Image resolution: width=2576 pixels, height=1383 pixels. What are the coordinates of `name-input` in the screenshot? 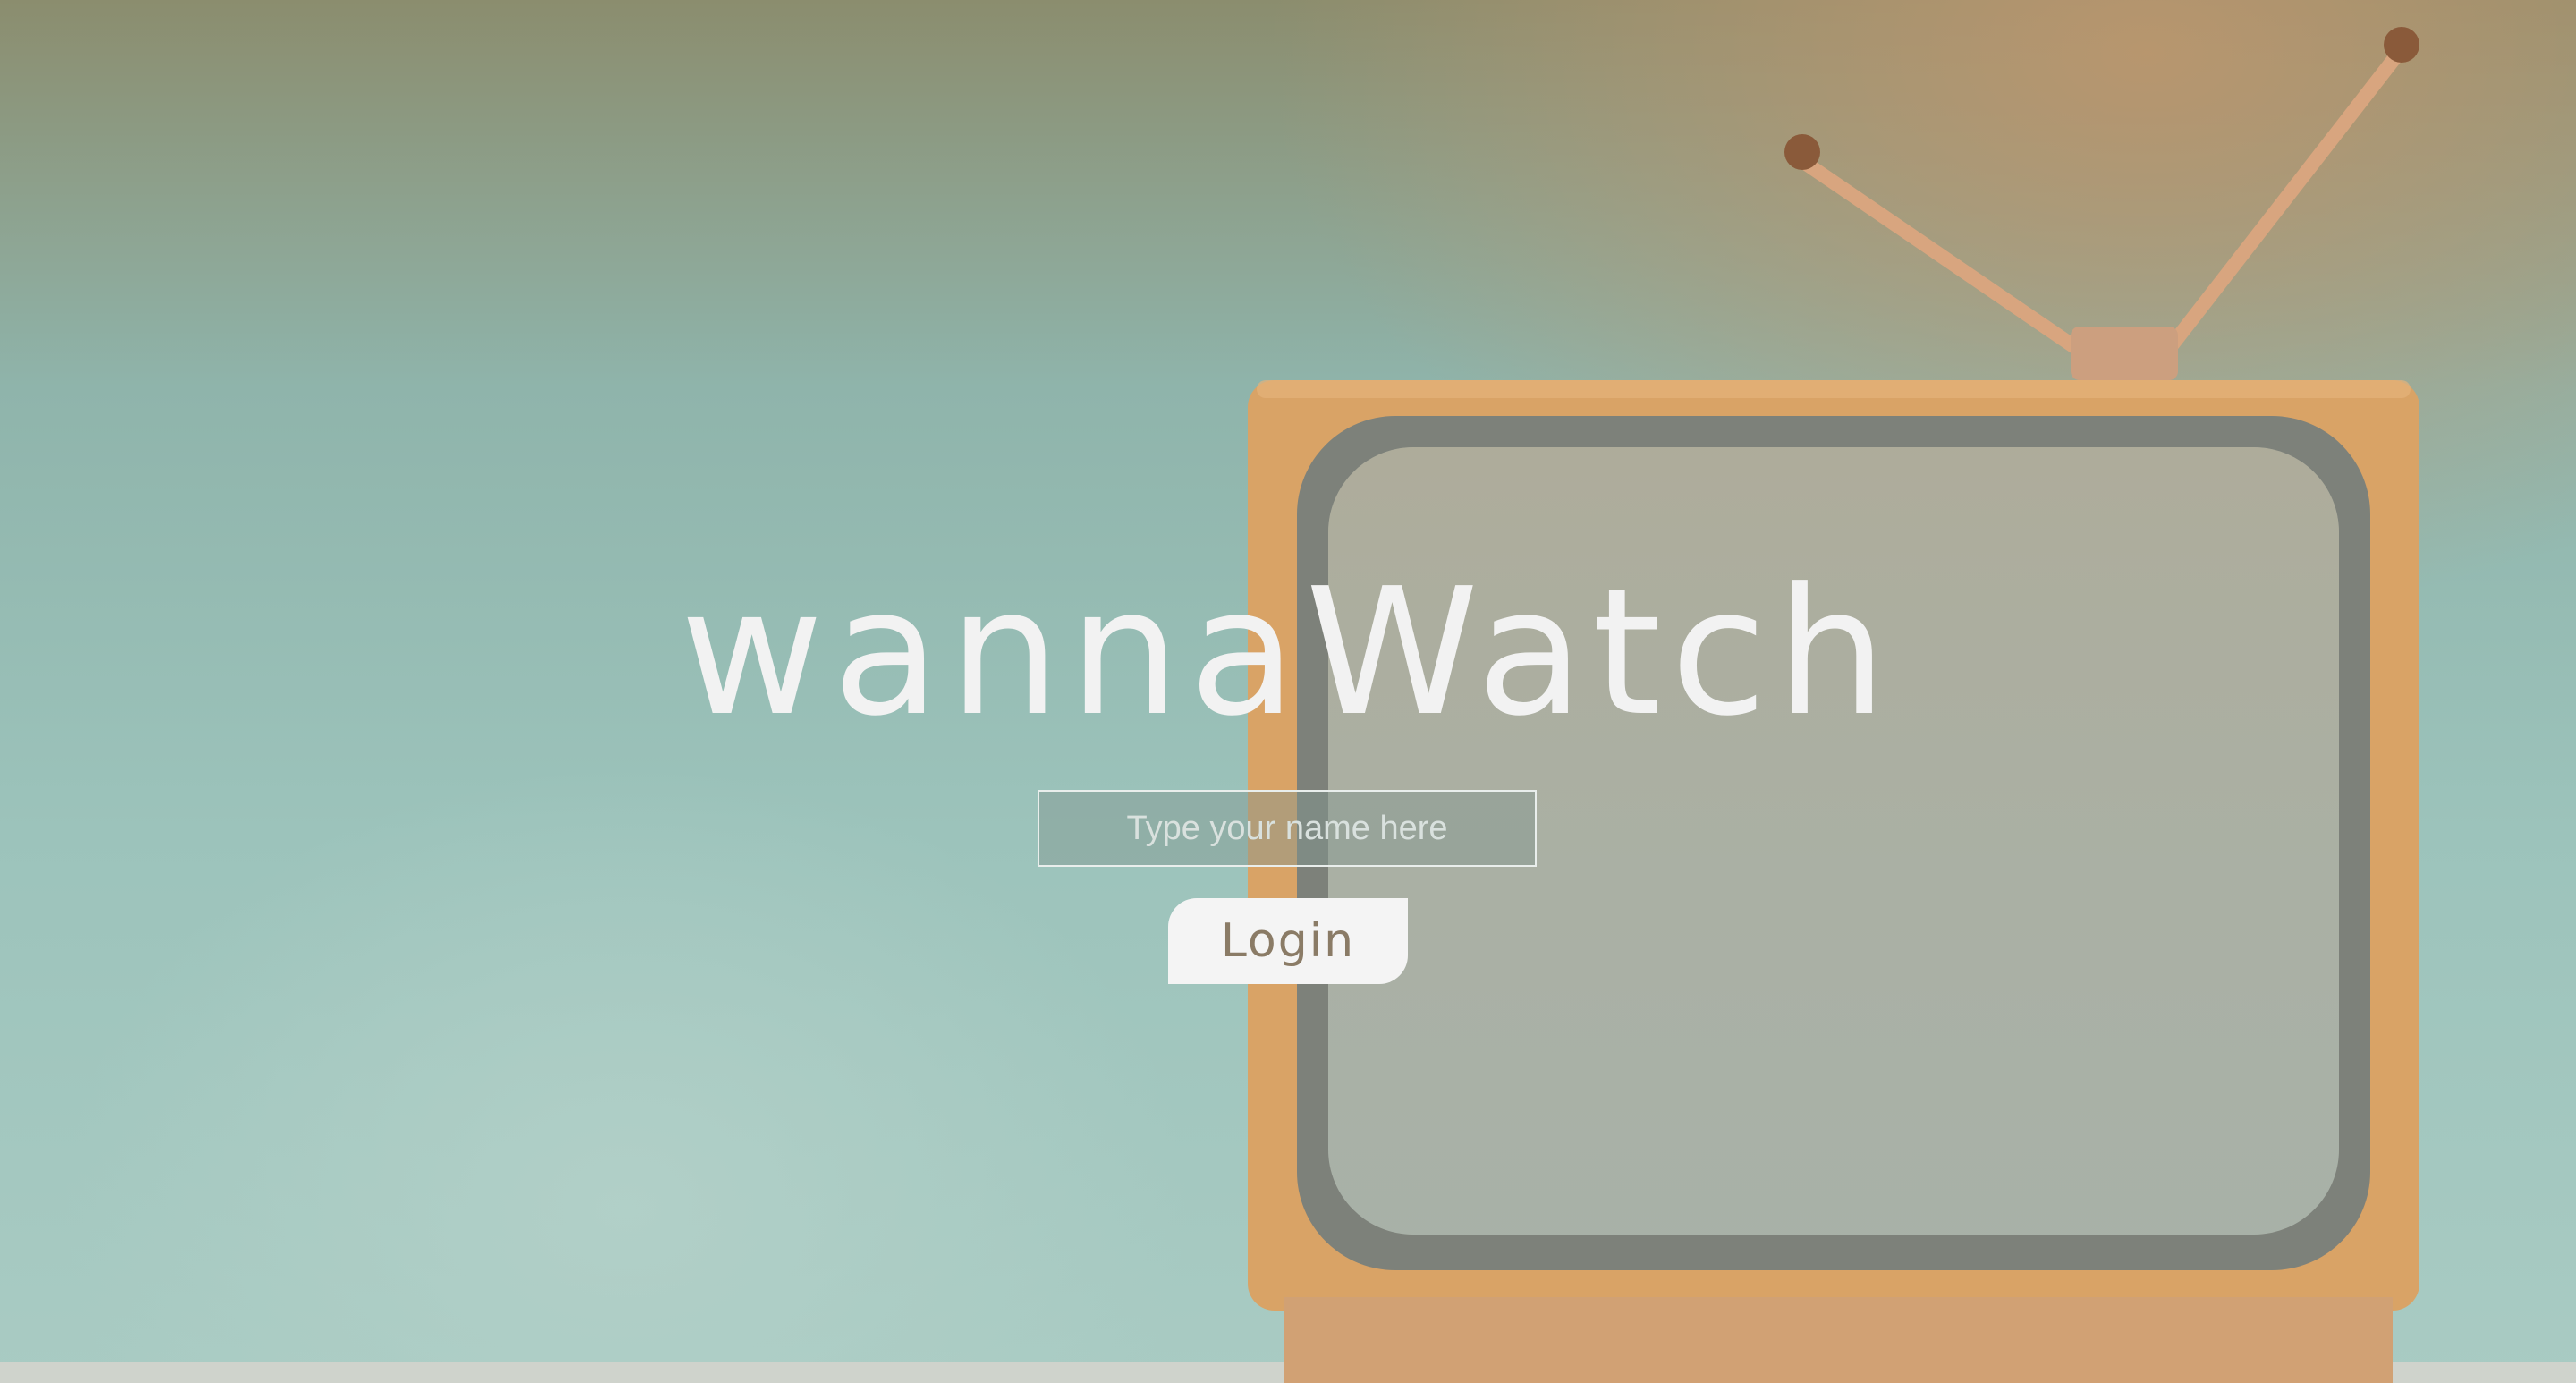 It's located at (1287, 828).